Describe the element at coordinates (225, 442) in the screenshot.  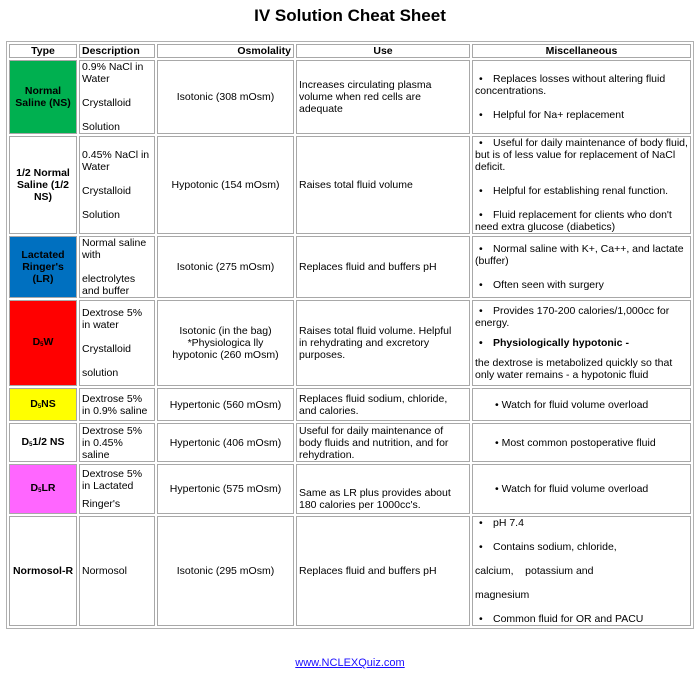
I see `osmolality-cell: Hypertonic (406 mOsm)` at that location.